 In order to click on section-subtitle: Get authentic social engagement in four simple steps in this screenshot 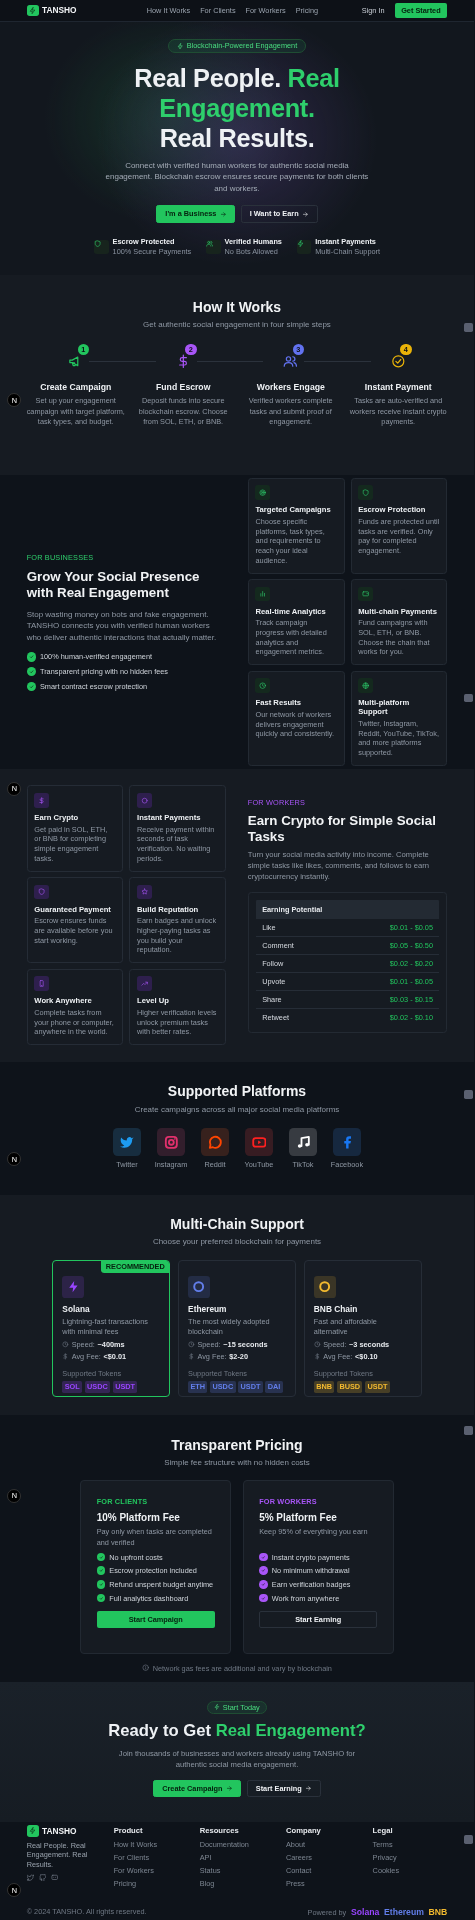, I will do `click(237, 324)`.